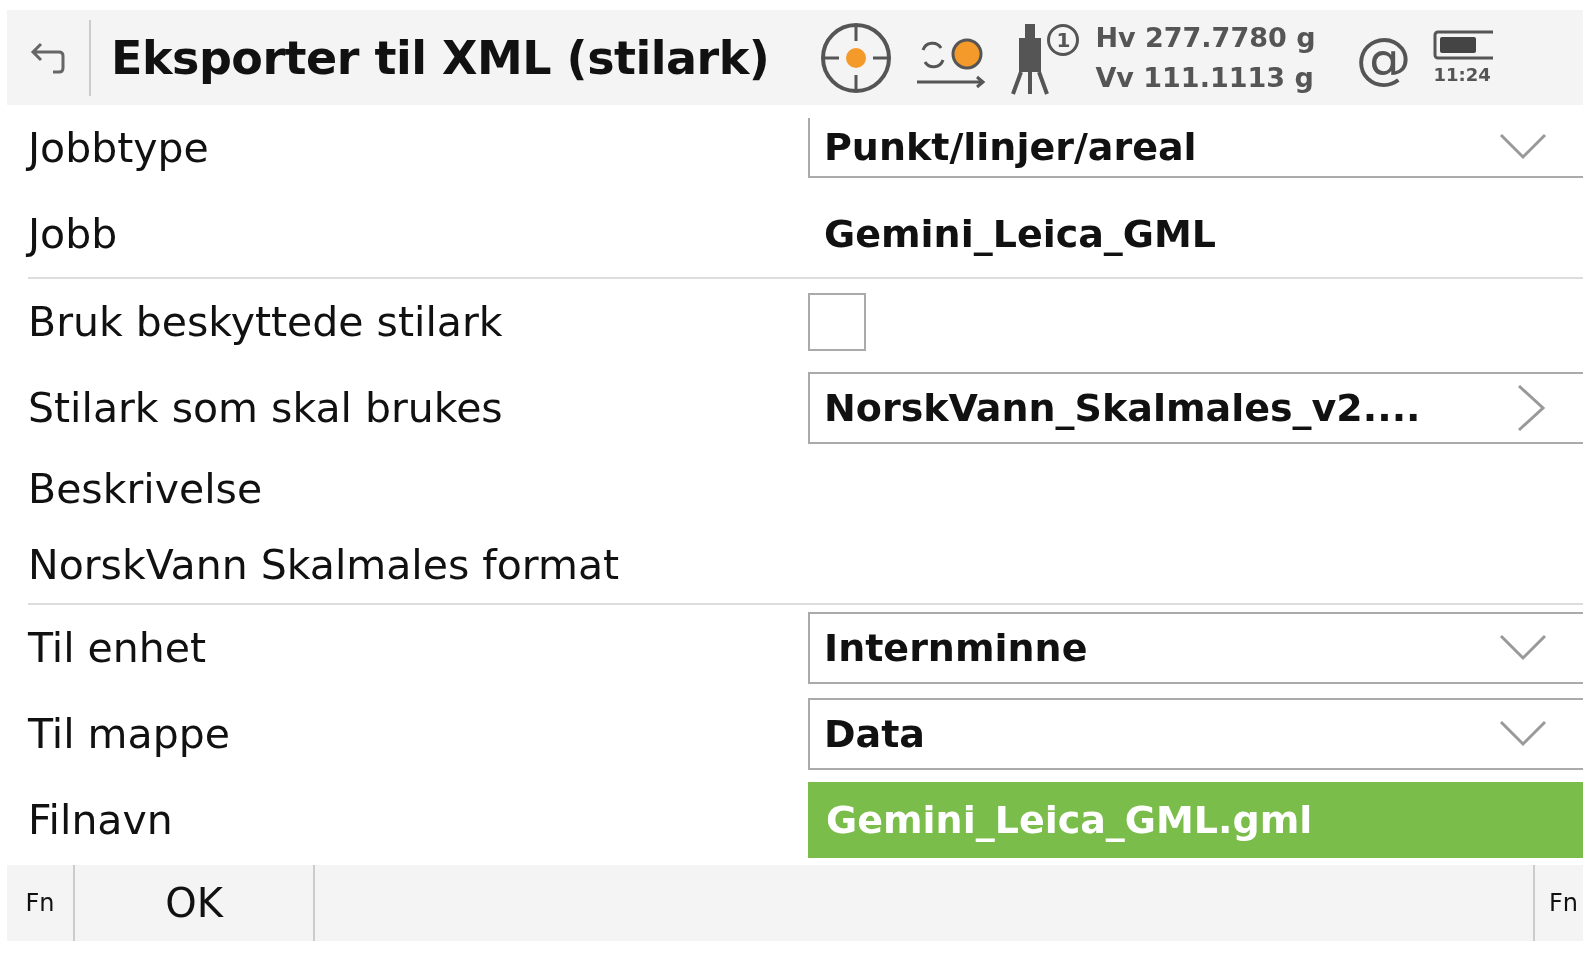 The height and width of the screenshot is (953, 1583). Describe the element at coordinates (856, 57) in the screenshot. I see `target-icon` at that location.